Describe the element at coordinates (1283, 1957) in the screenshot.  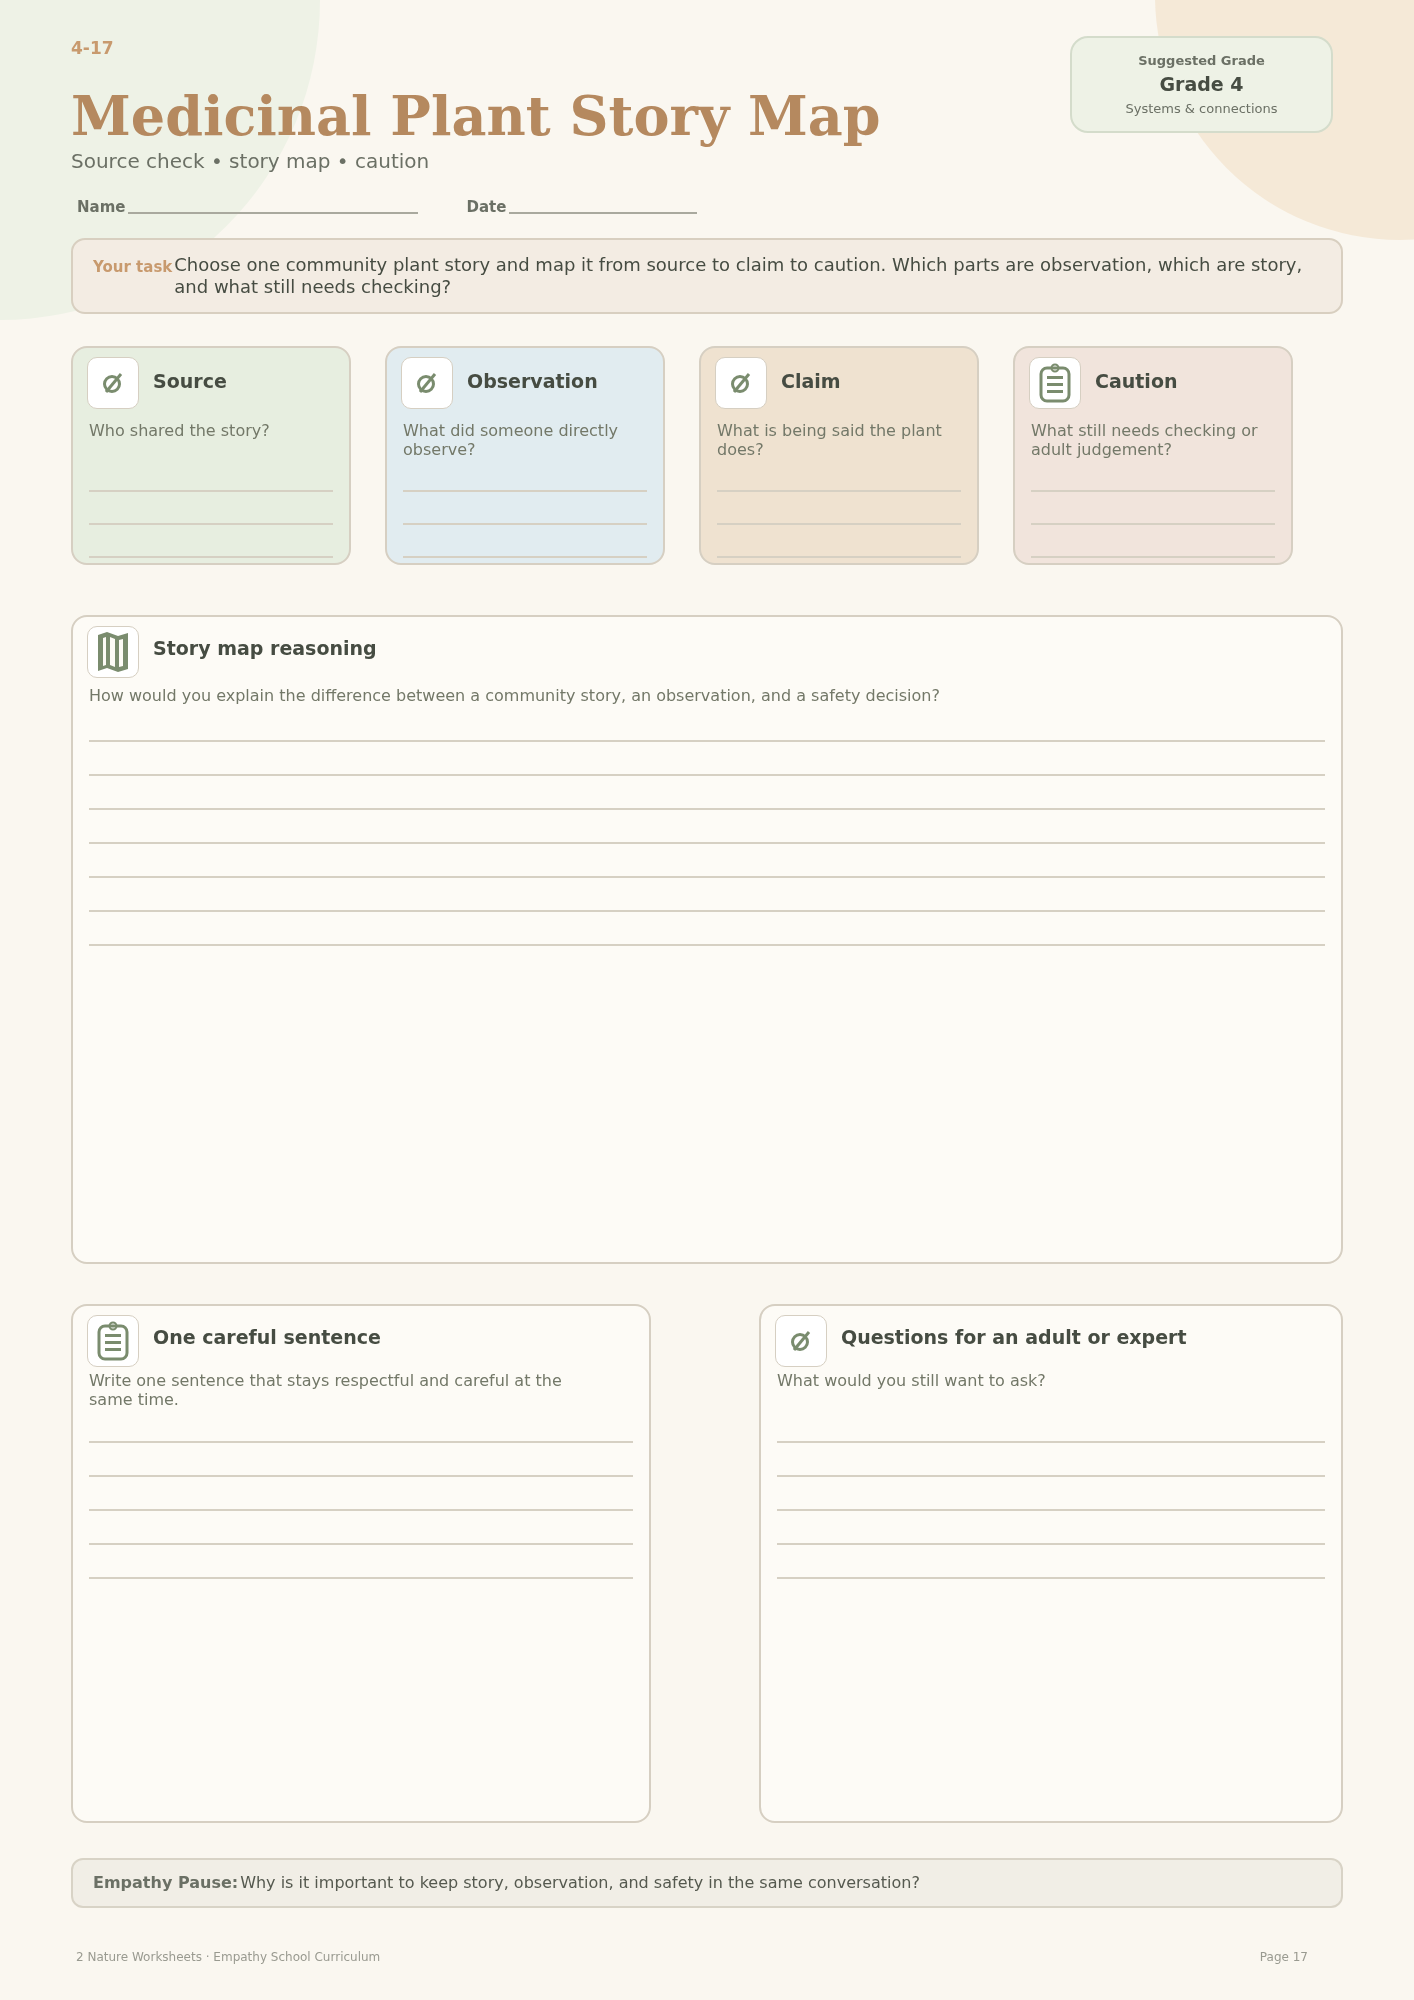
I see `page-number: Page 17` at that location.